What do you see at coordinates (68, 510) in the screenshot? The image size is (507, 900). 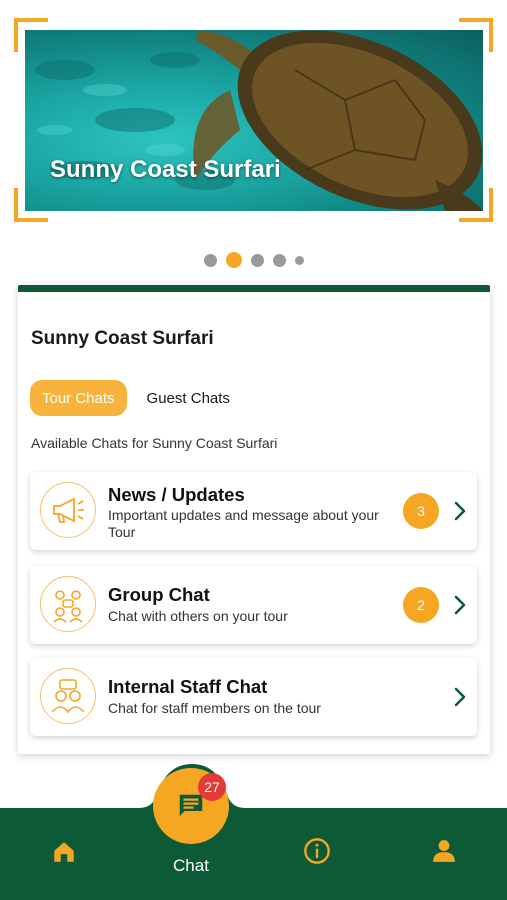 I see `megaphone-icon` at bounding box center [68, 510].